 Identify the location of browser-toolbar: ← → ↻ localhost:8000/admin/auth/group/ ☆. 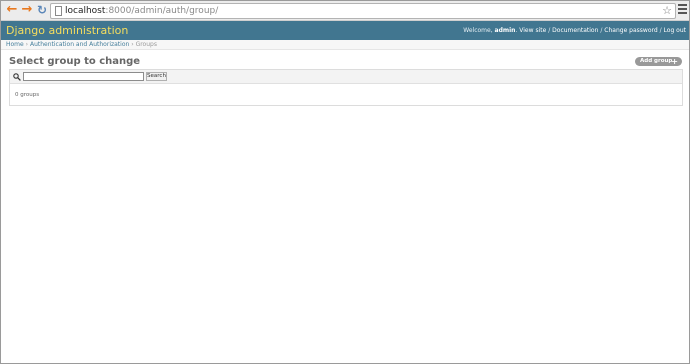
(345, 11).